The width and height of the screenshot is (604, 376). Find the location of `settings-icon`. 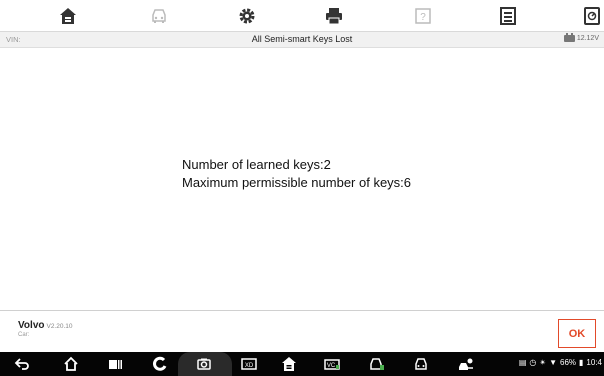

settings-icon is located at coordinates (247, 16).